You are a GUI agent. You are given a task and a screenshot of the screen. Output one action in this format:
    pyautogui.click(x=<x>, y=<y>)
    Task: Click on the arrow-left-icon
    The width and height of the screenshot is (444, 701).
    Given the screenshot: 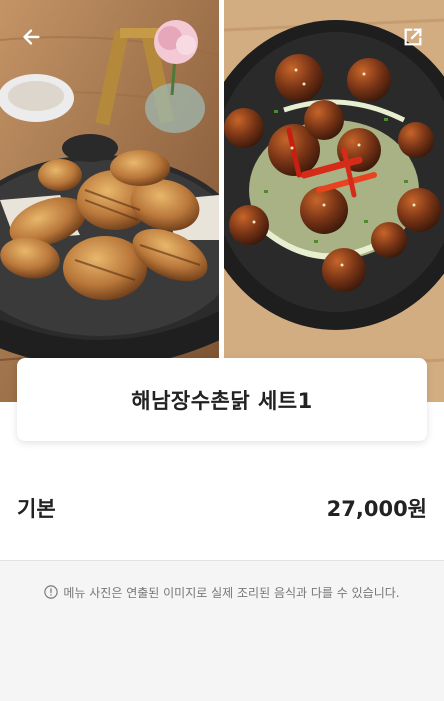 What is the action you would take?
    pyautogui.click(x=31, y=37)
    